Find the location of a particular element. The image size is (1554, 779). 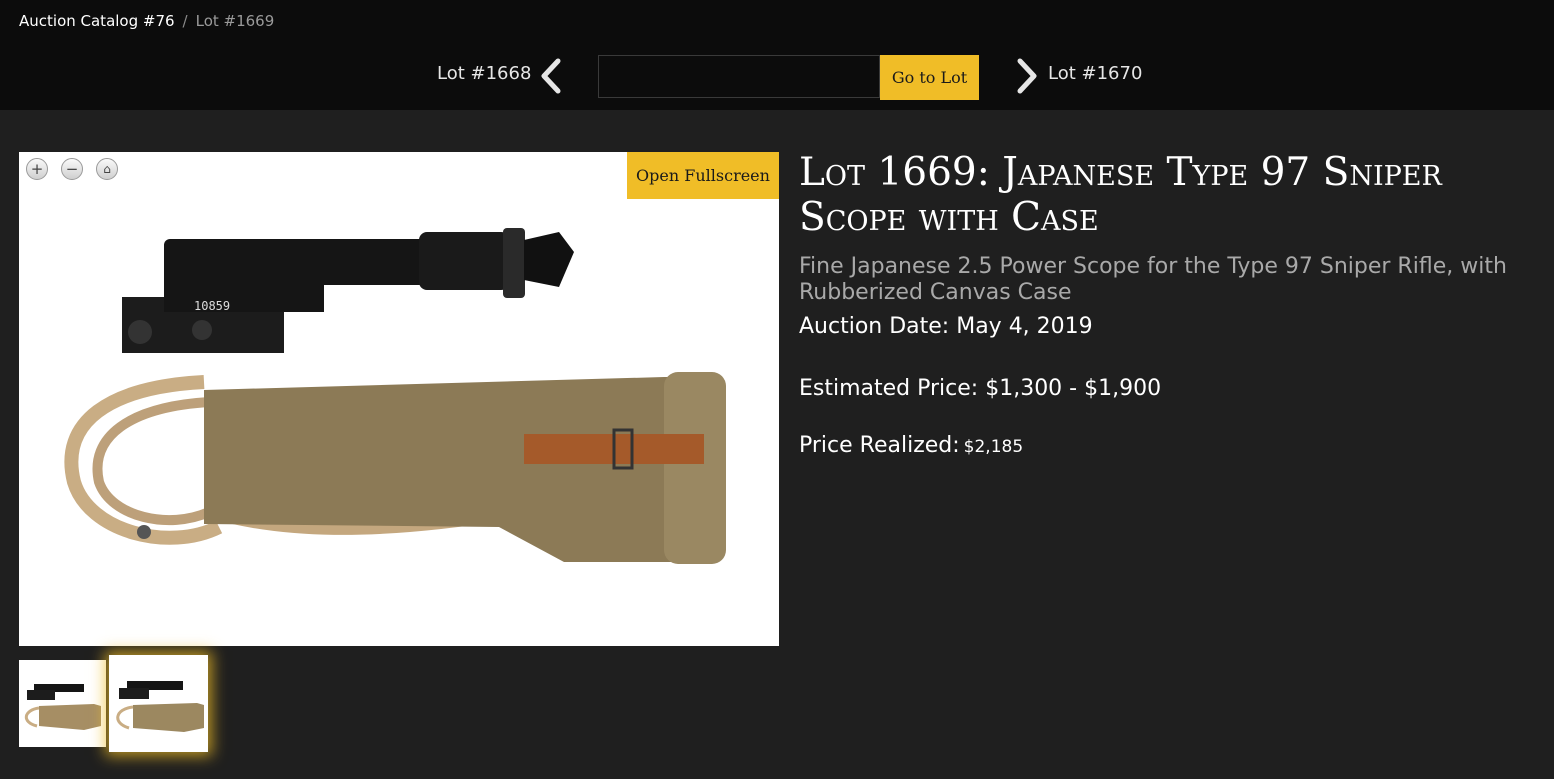

prev-lot-link: Lot #1668 is located at coordinates (484, 73).